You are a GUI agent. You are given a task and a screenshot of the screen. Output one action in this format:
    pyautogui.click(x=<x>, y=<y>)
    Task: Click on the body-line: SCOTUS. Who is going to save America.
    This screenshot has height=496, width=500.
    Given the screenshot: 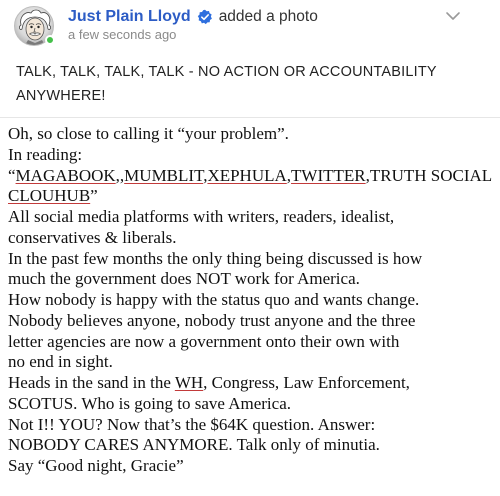 What is the action you would take?
    pyautogui.click(x=149, y=403)
    